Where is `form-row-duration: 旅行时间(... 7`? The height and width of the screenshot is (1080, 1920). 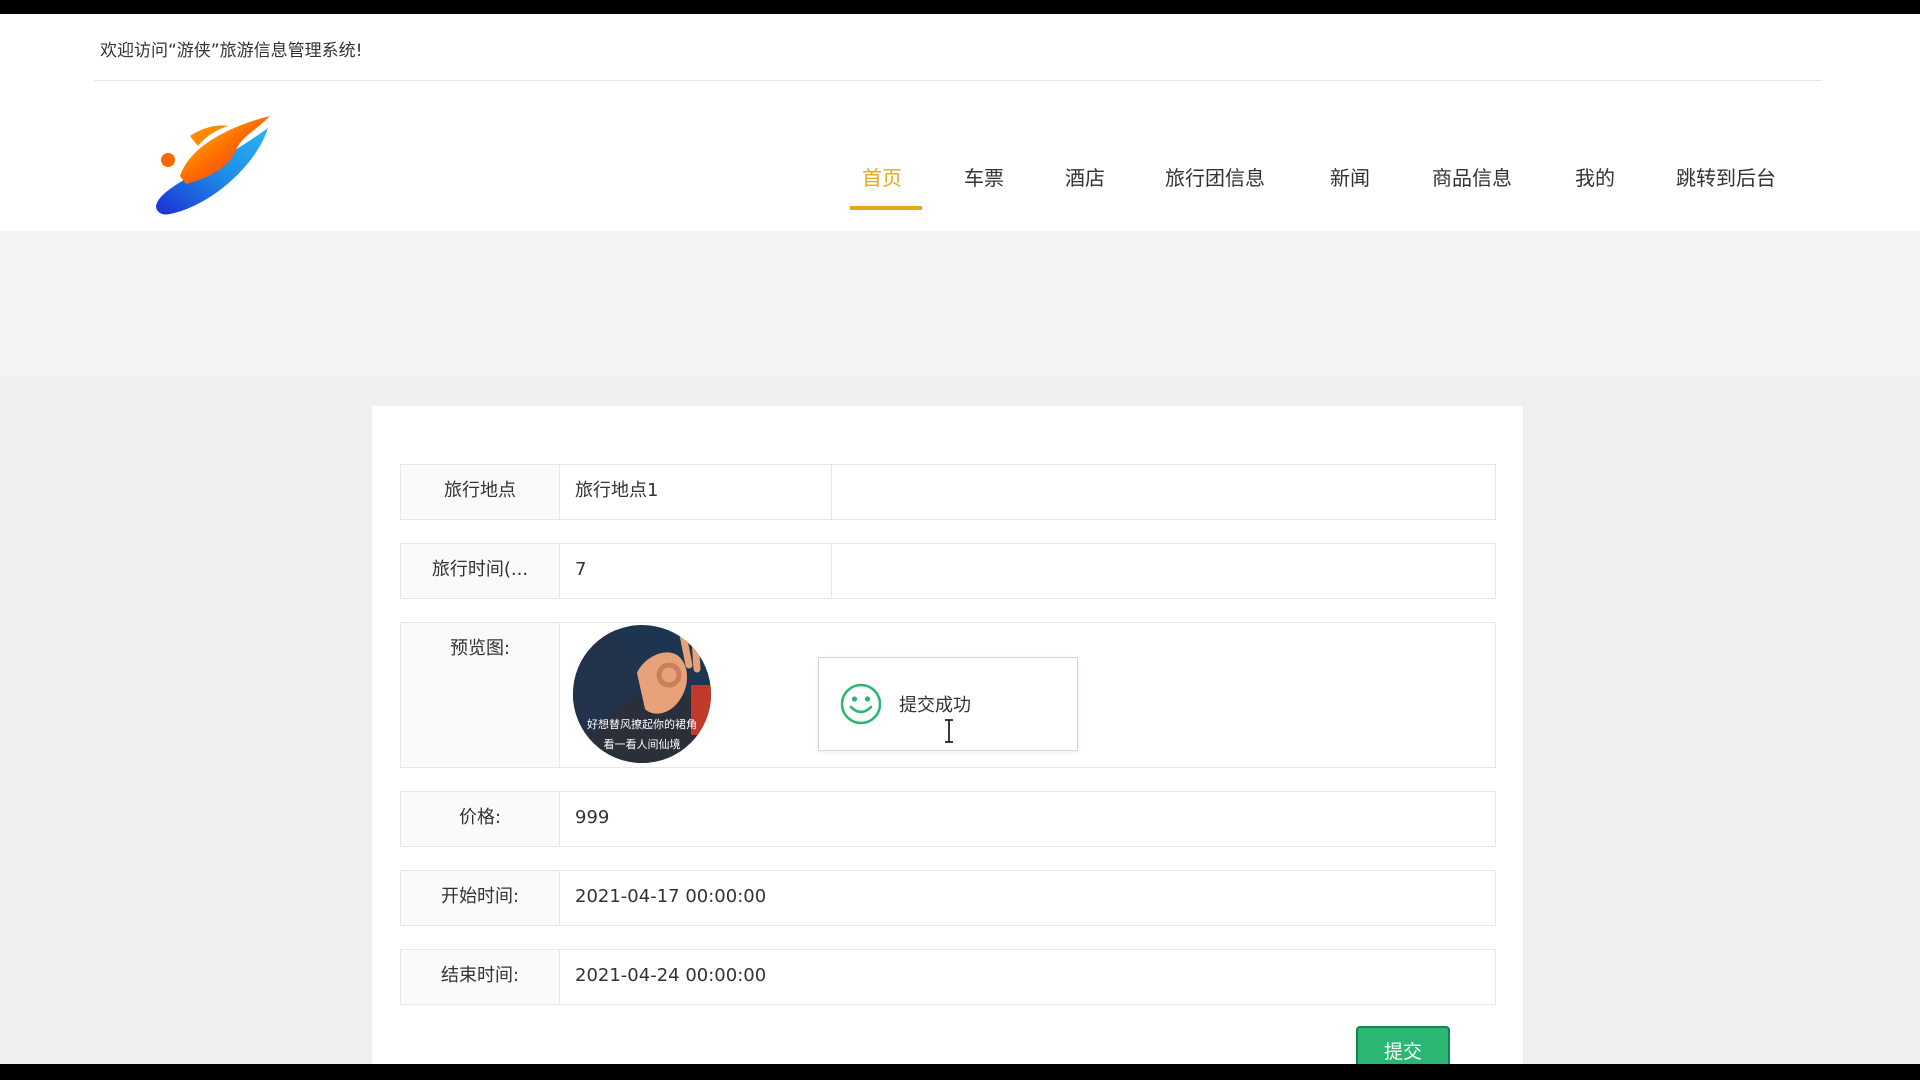 form-row-duration: 旅行时间(... 7 is located at coordinates (948, 571).